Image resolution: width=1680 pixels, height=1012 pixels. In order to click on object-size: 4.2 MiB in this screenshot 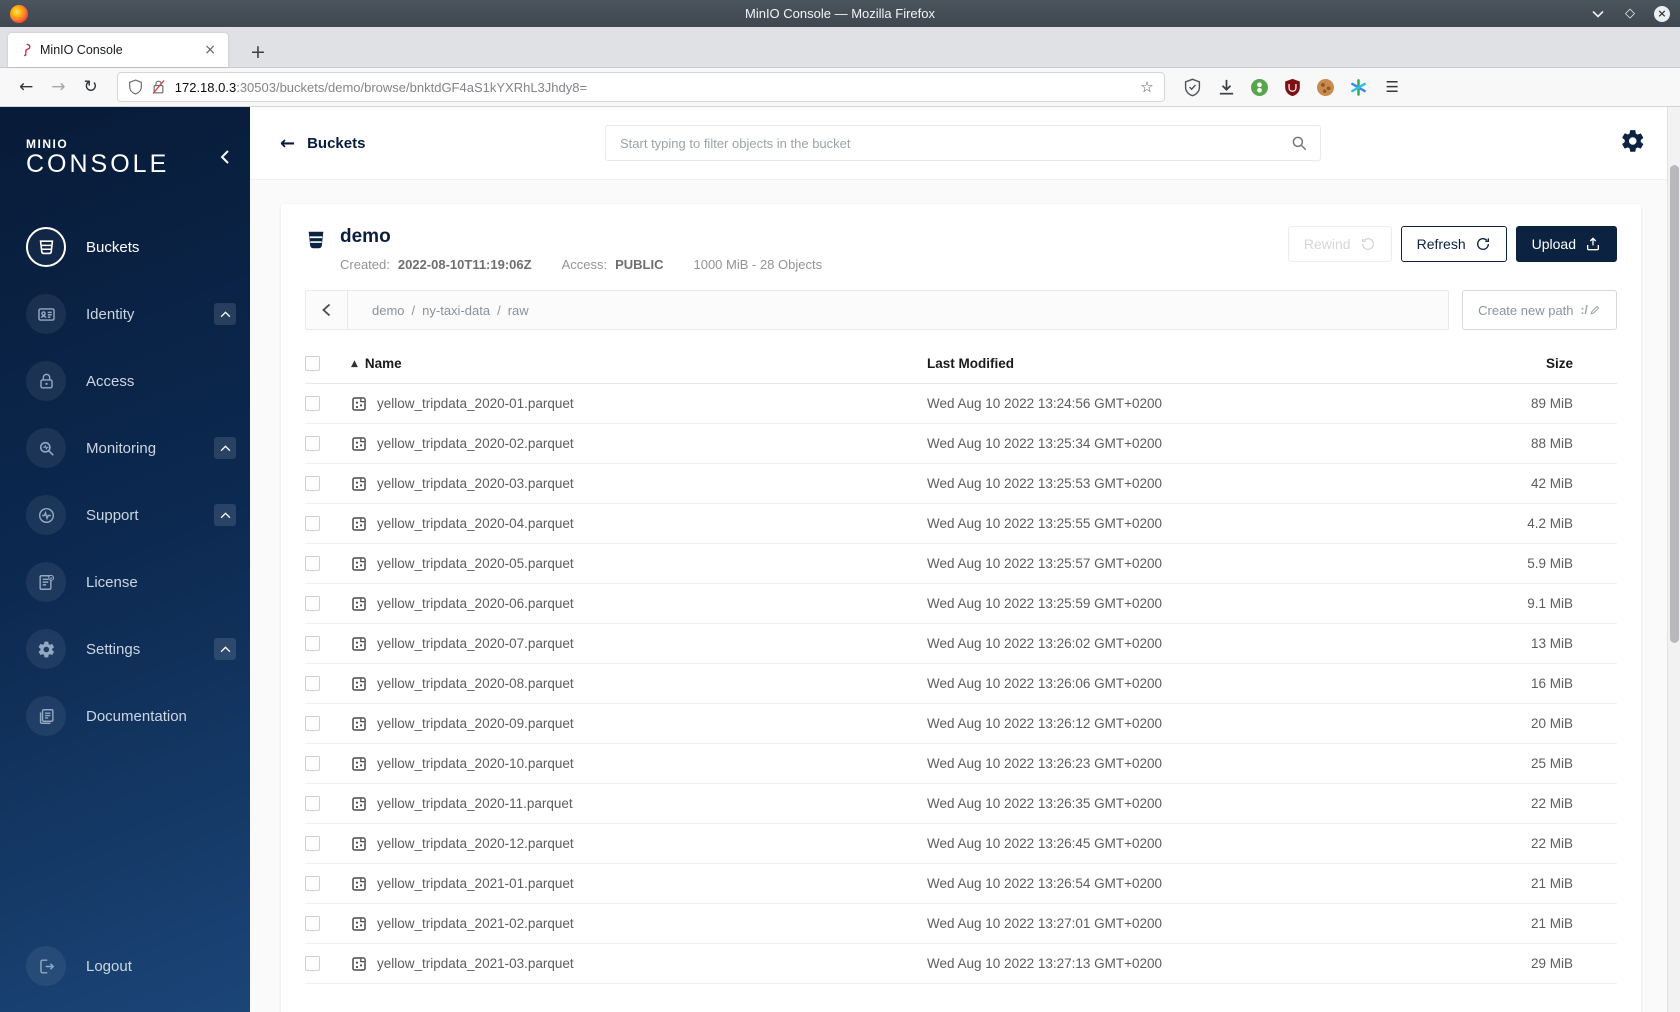, I will do `click(1550, 523)`.